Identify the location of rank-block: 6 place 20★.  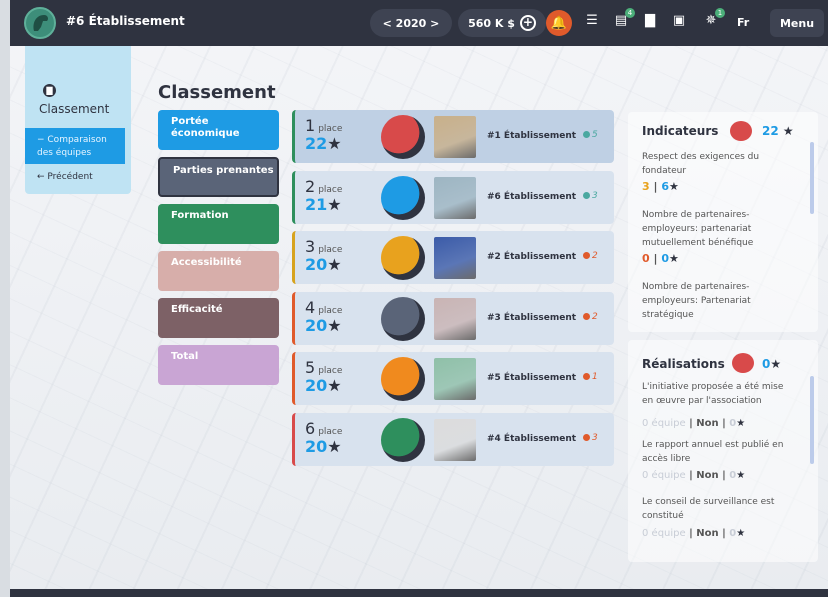
(323, 437).